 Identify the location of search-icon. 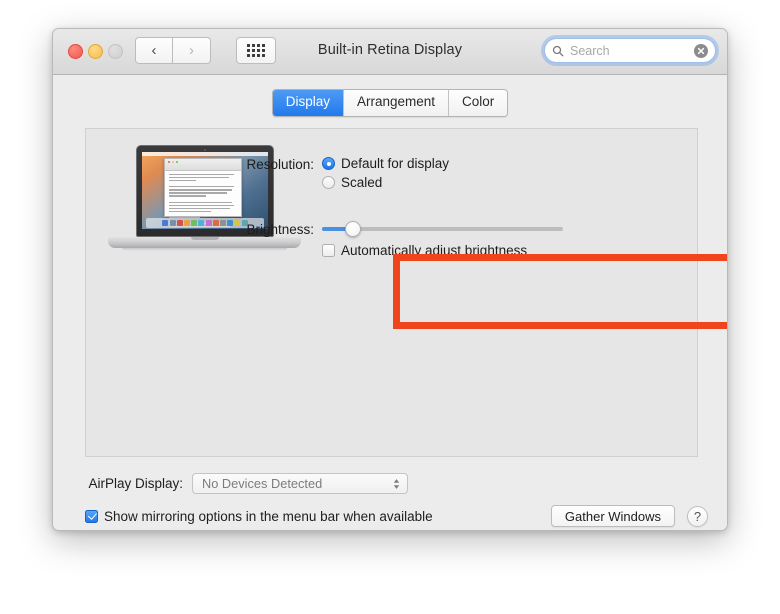
(558, 51).